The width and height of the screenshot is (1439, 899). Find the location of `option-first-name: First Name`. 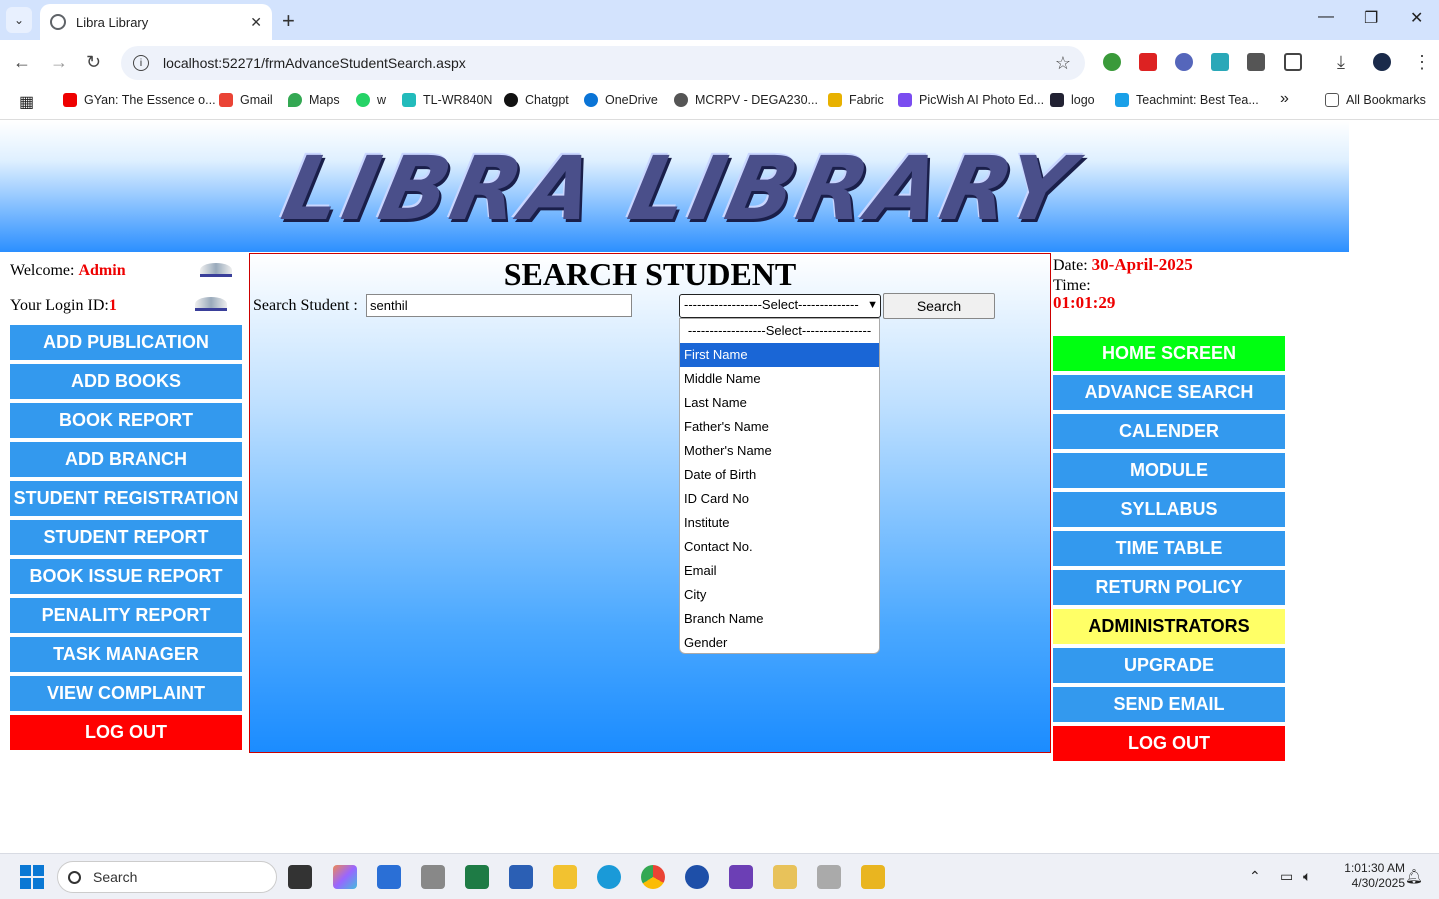

option-first-name: First Name is located at coordinates (779, 355).